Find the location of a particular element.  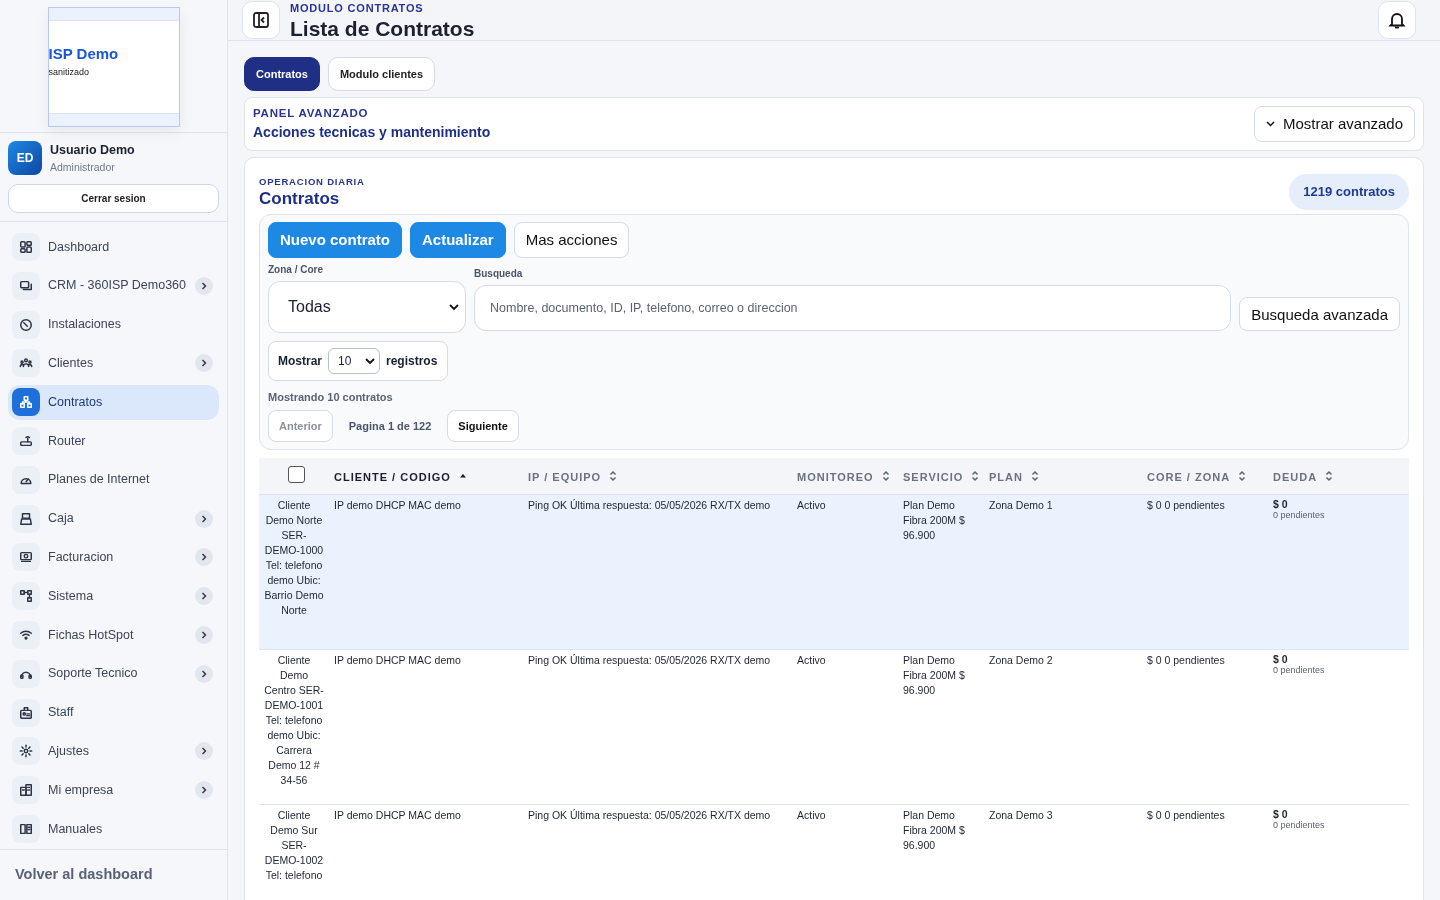

action-button: Nuevo contrato is located at coordinates (335, 240).